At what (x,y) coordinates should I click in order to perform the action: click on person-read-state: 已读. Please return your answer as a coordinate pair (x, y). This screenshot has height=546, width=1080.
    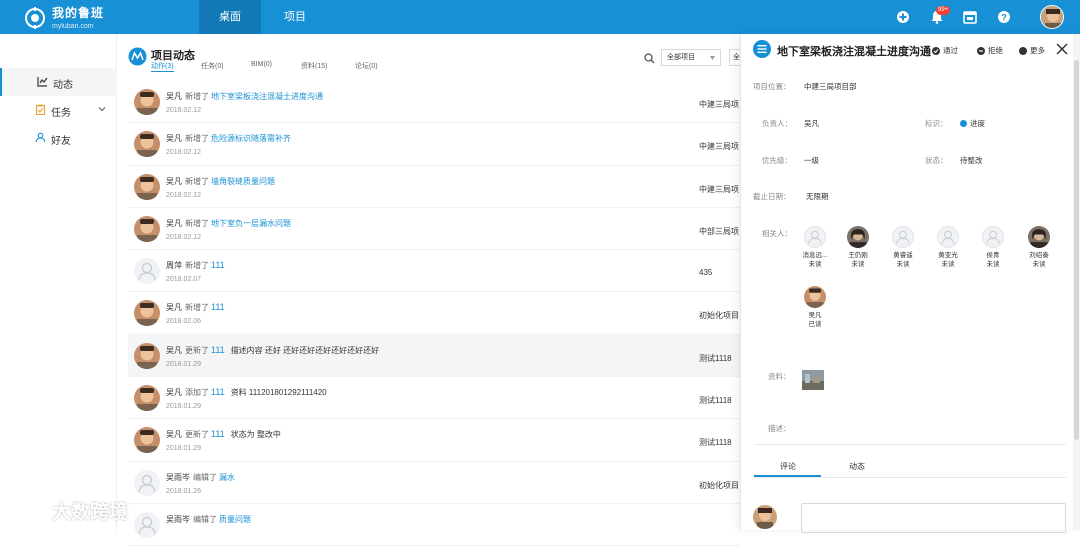
    Looking at the image, I should click on (815, 324).